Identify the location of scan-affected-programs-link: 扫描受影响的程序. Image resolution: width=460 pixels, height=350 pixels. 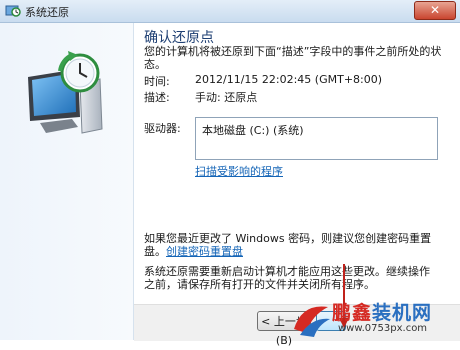
(239, 171).